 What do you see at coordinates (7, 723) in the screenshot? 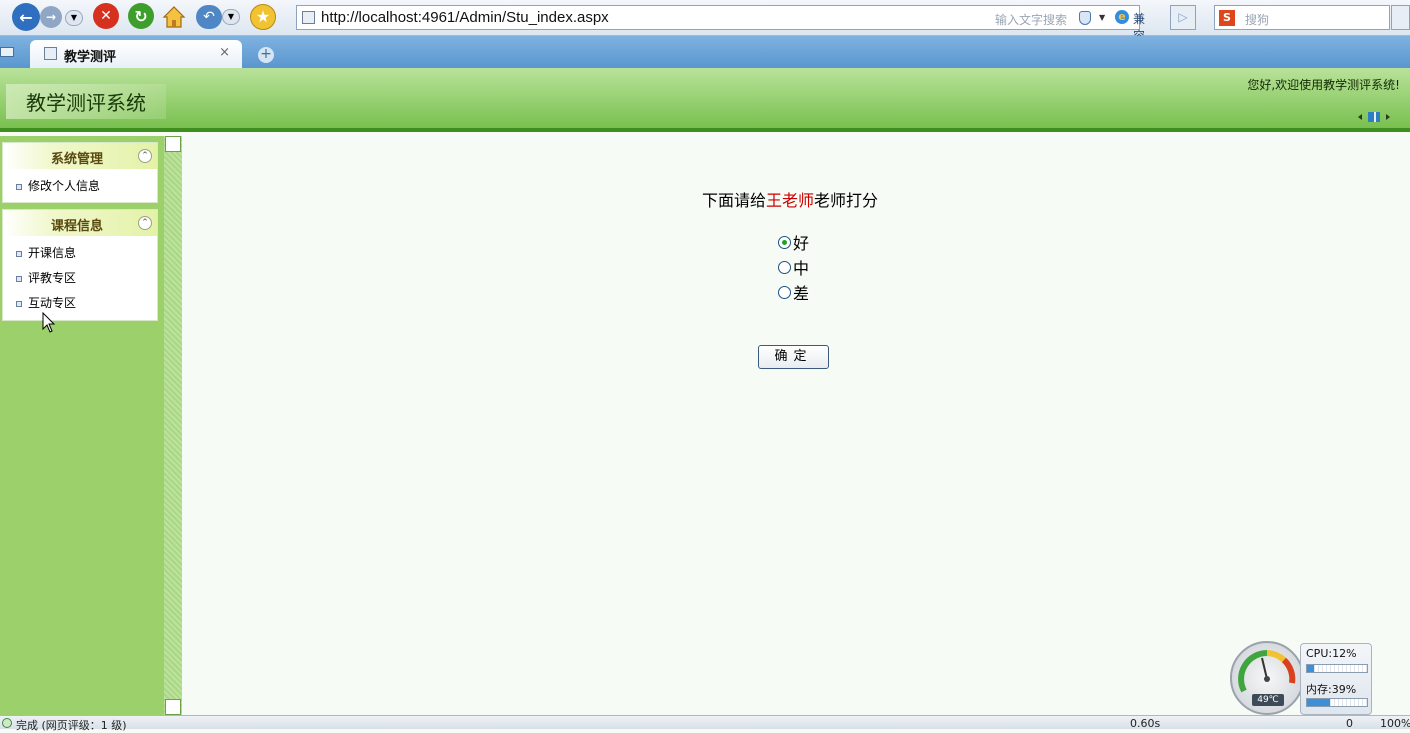
I see `done-icon` at bounding box center [7, 723].